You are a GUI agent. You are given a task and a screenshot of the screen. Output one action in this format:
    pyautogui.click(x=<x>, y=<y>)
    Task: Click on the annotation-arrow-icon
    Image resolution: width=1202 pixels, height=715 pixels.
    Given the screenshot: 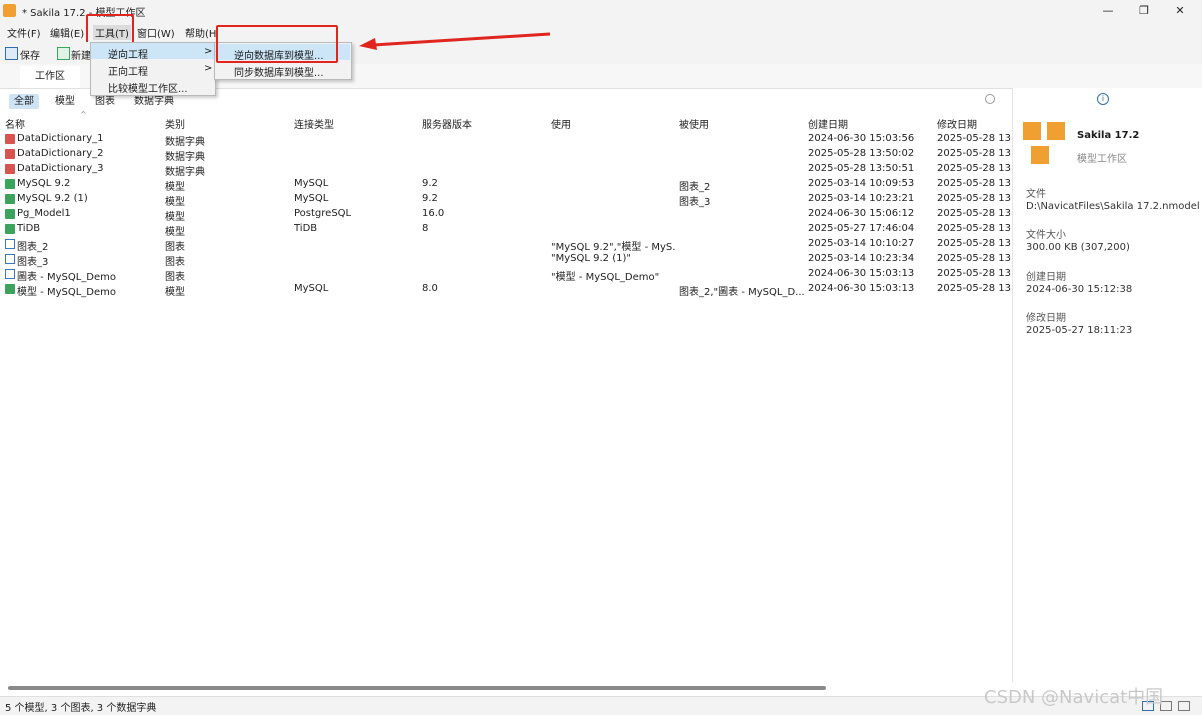 What is the action you would take?
    pyautogui.click(x=455, y=41)
    